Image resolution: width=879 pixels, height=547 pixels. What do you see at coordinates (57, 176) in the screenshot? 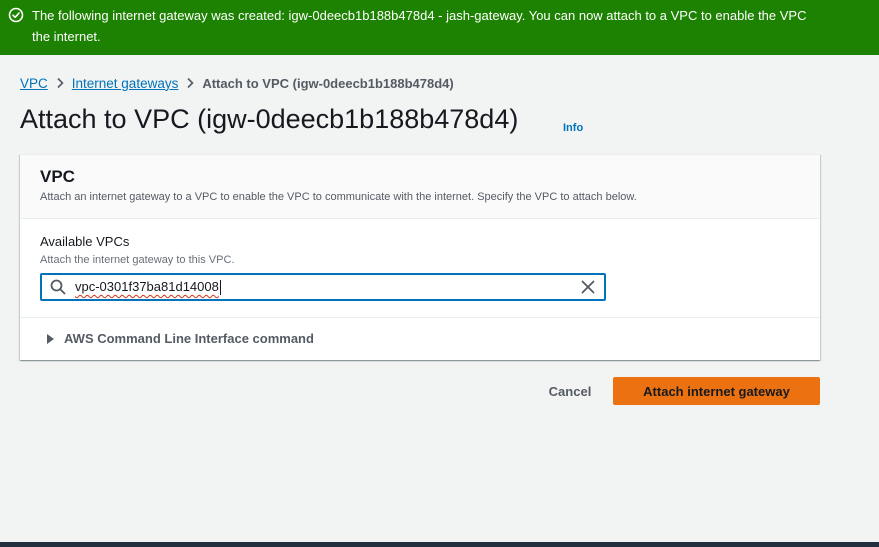
I see `vpc-section-title: VPC` at bounding box center [57, 176].